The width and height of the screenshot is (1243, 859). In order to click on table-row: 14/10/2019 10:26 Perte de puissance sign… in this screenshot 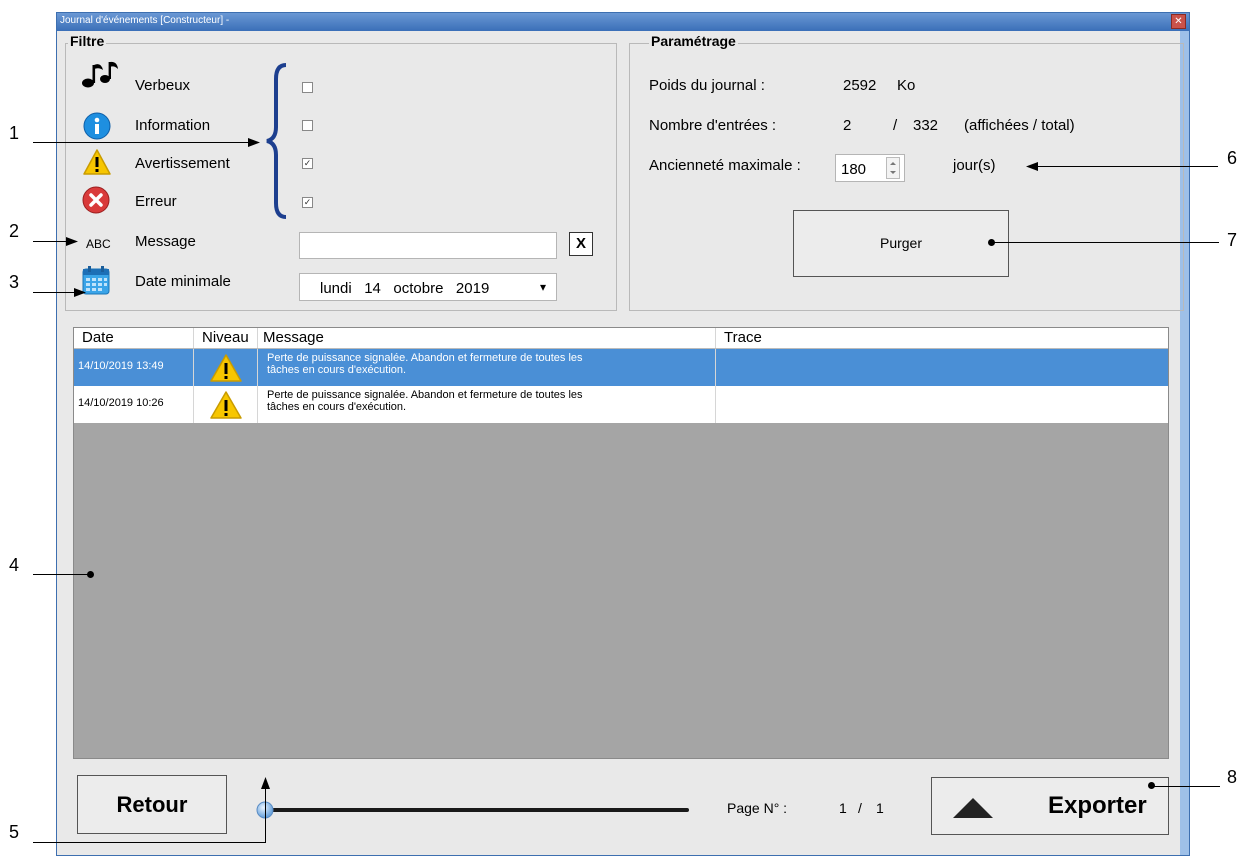, I will do `click(621, 404)`.